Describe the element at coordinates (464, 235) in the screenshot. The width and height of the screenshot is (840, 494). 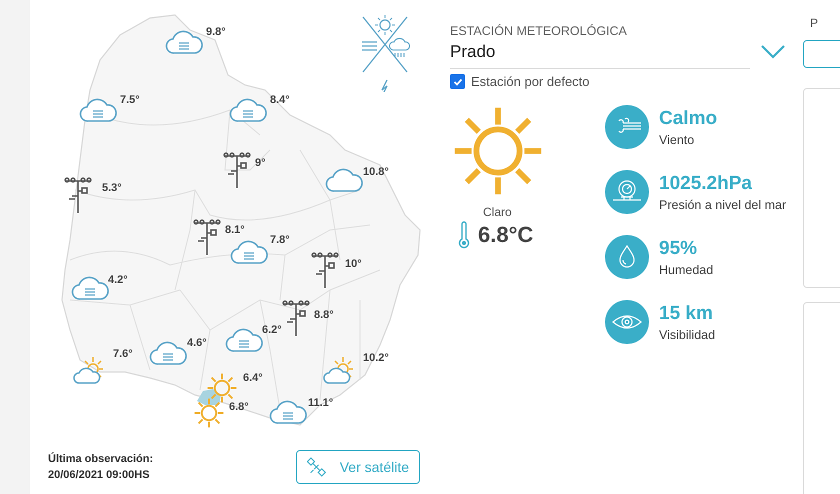
I see `thermometer-icon` at that location.